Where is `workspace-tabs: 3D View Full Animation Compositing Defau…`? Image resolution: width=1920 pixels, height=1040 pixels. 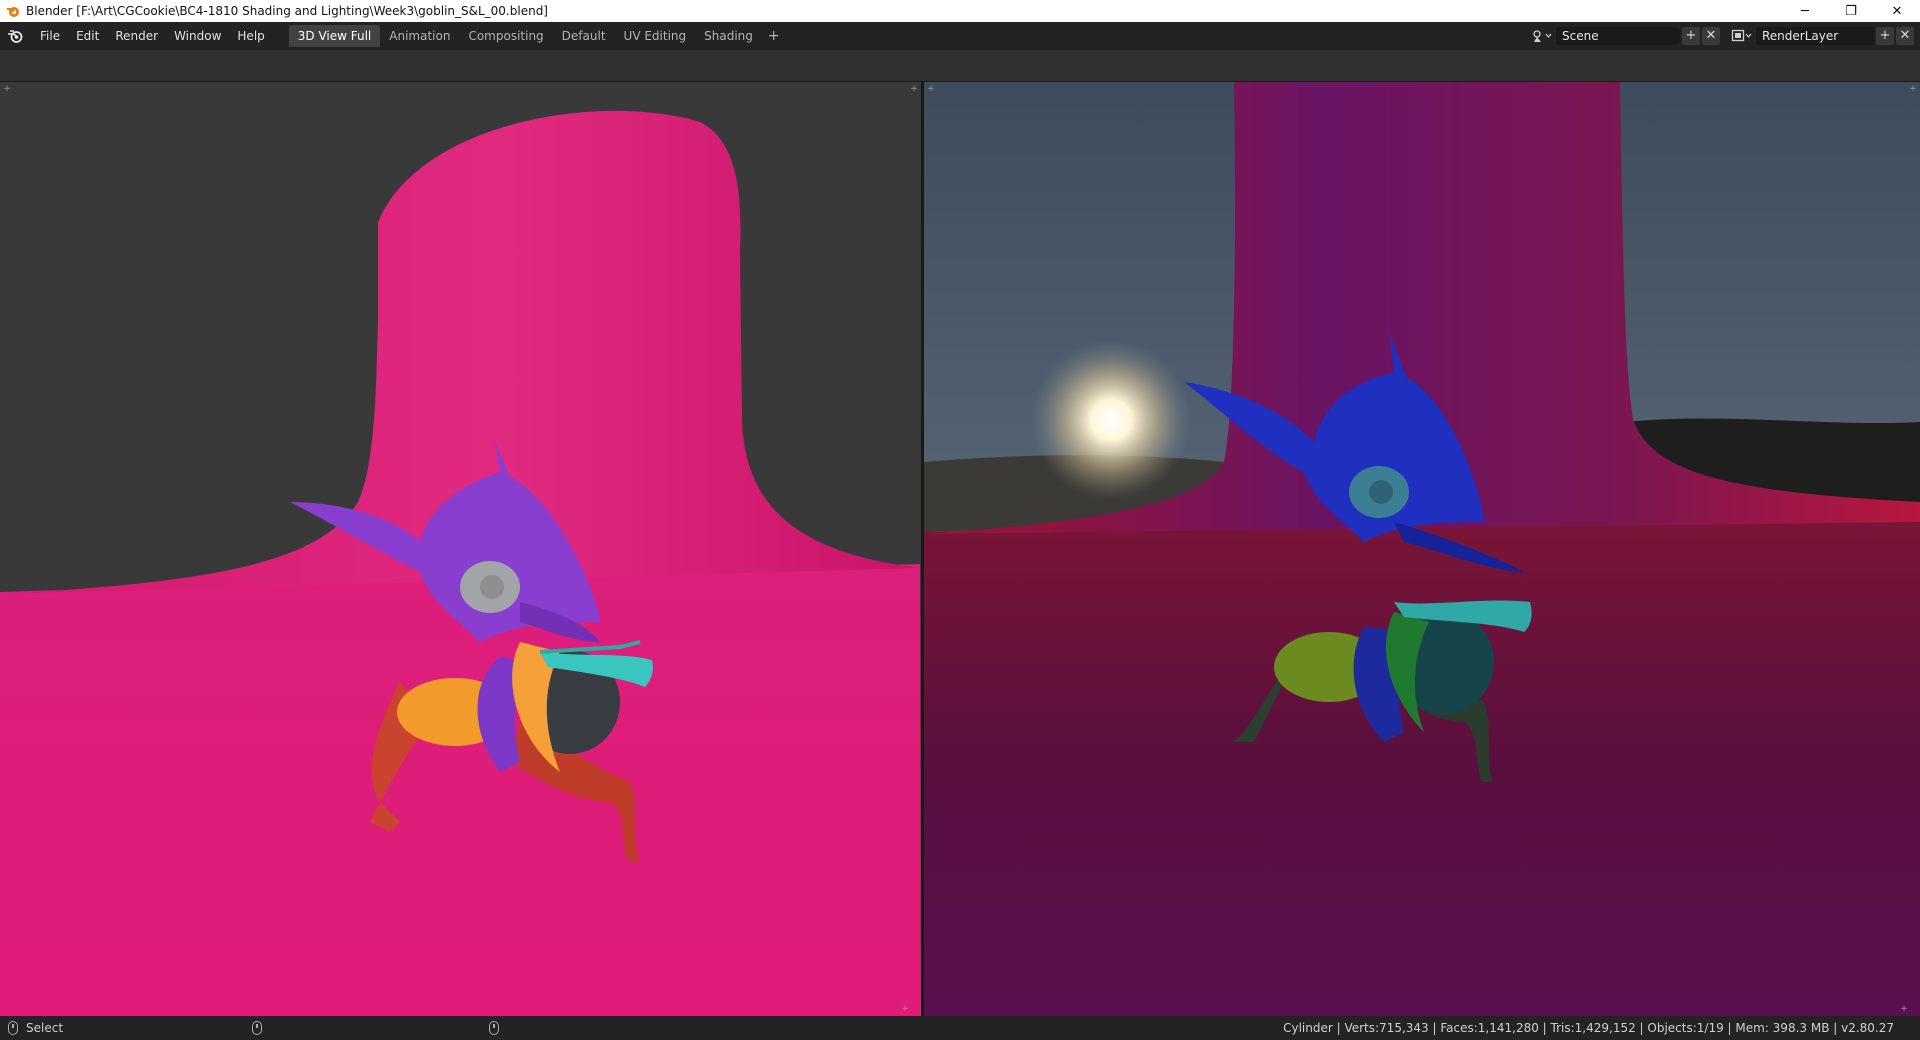 workspace-tabs: 3D View Full Animation Compositing Defau… is located at coordinates (537, 36).